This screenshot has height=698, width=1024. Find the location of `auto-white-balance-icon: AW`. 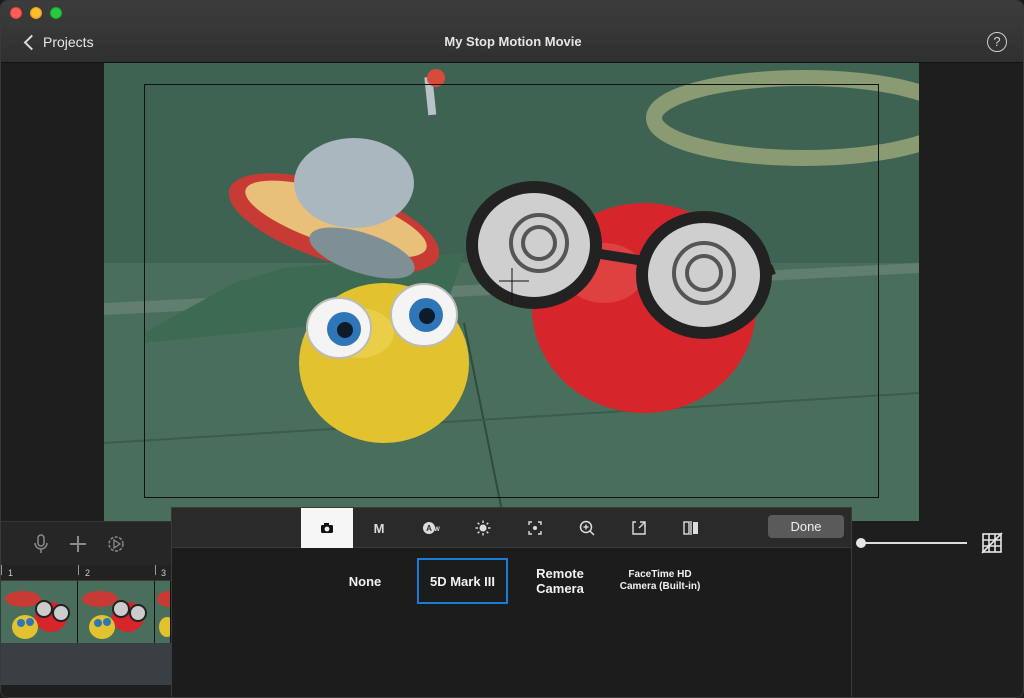

auto-white-balance-icon: AW is located at coordinates (431, 528).